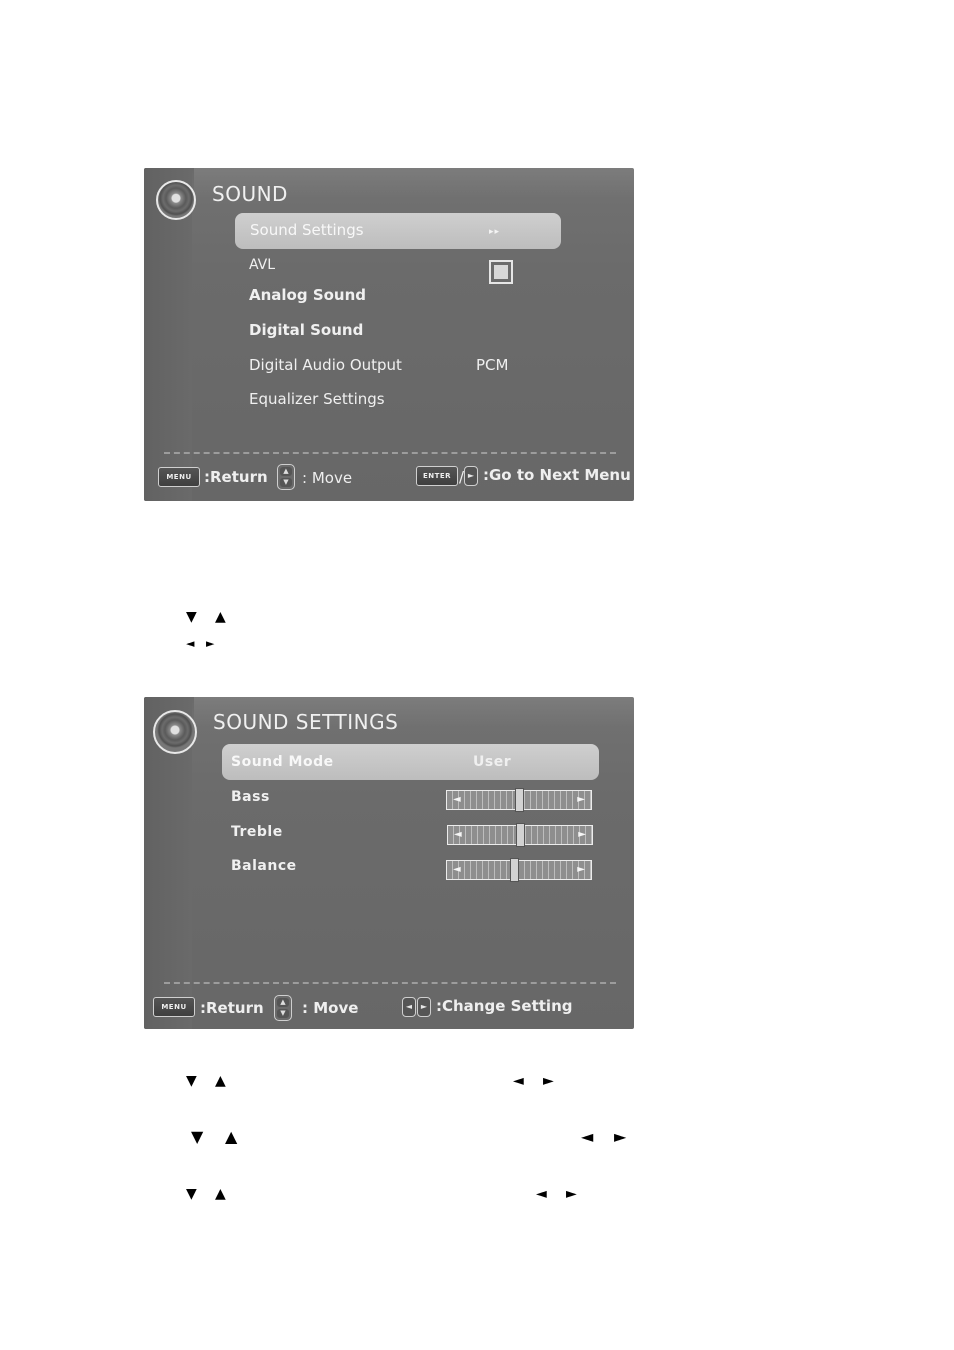  Describe the element at coordinates (495, 232) in the screenshot. I see `double-arrow-right-icon: ▸▸` at that location.